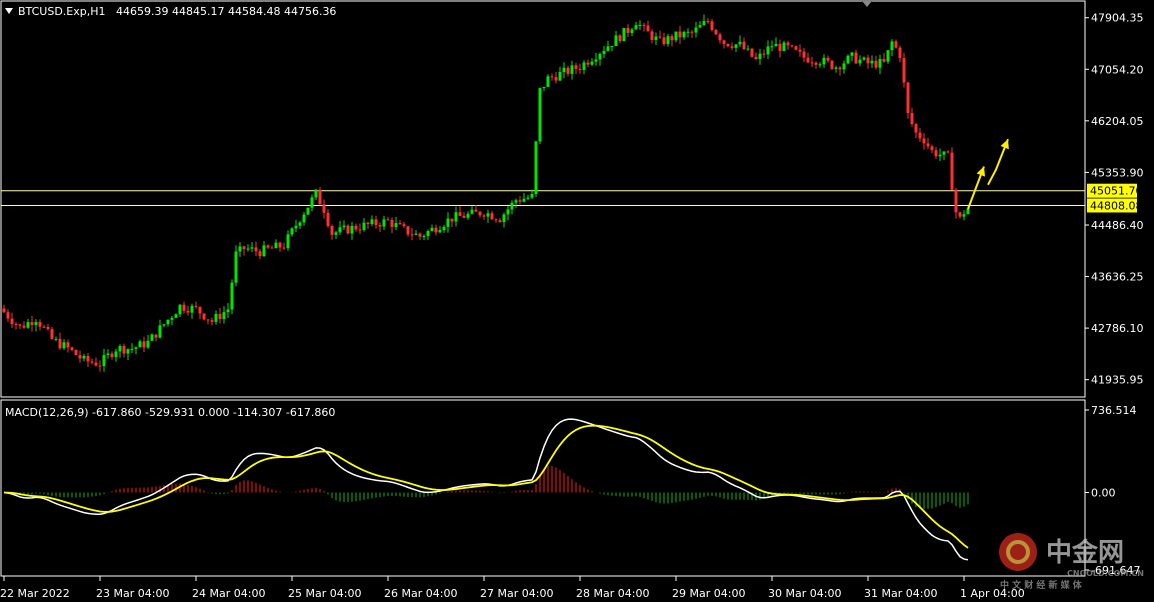 This screenshot has height=602, width=1154. Describe the element at coordinates (1116, 205) in the screenshot. I see `level-price-label: 44808.08` at that location.